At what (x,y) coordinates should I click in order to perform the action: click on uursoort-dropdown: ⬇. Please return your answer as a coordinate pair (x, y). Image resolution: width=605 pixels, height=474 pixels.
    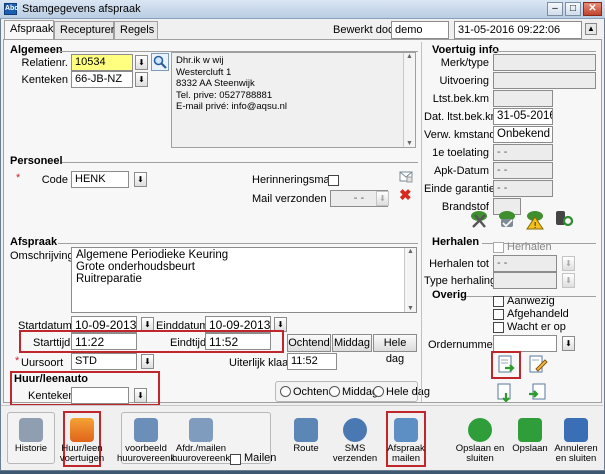
    Looking at the image, I should click on (147, 361).